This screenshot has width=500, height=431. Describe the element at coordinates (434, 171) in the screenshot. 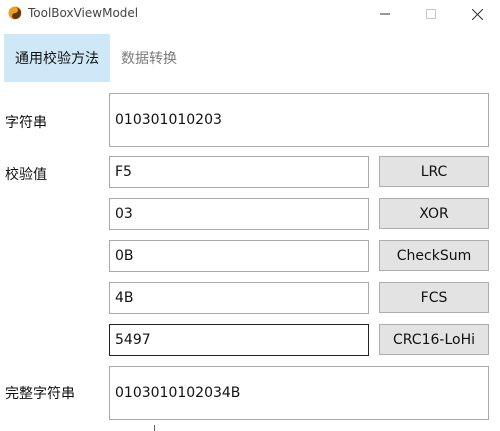

I see `lrc-button: LRC` at that location.